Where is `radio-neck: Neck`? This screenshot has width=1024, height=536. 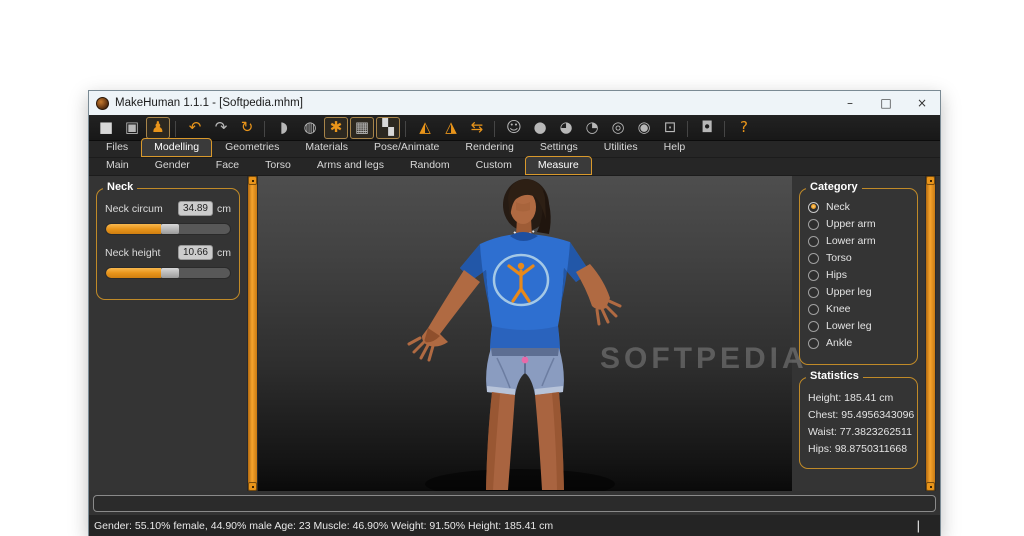 radio-neck: Neck is located at coordinates (858, 207).